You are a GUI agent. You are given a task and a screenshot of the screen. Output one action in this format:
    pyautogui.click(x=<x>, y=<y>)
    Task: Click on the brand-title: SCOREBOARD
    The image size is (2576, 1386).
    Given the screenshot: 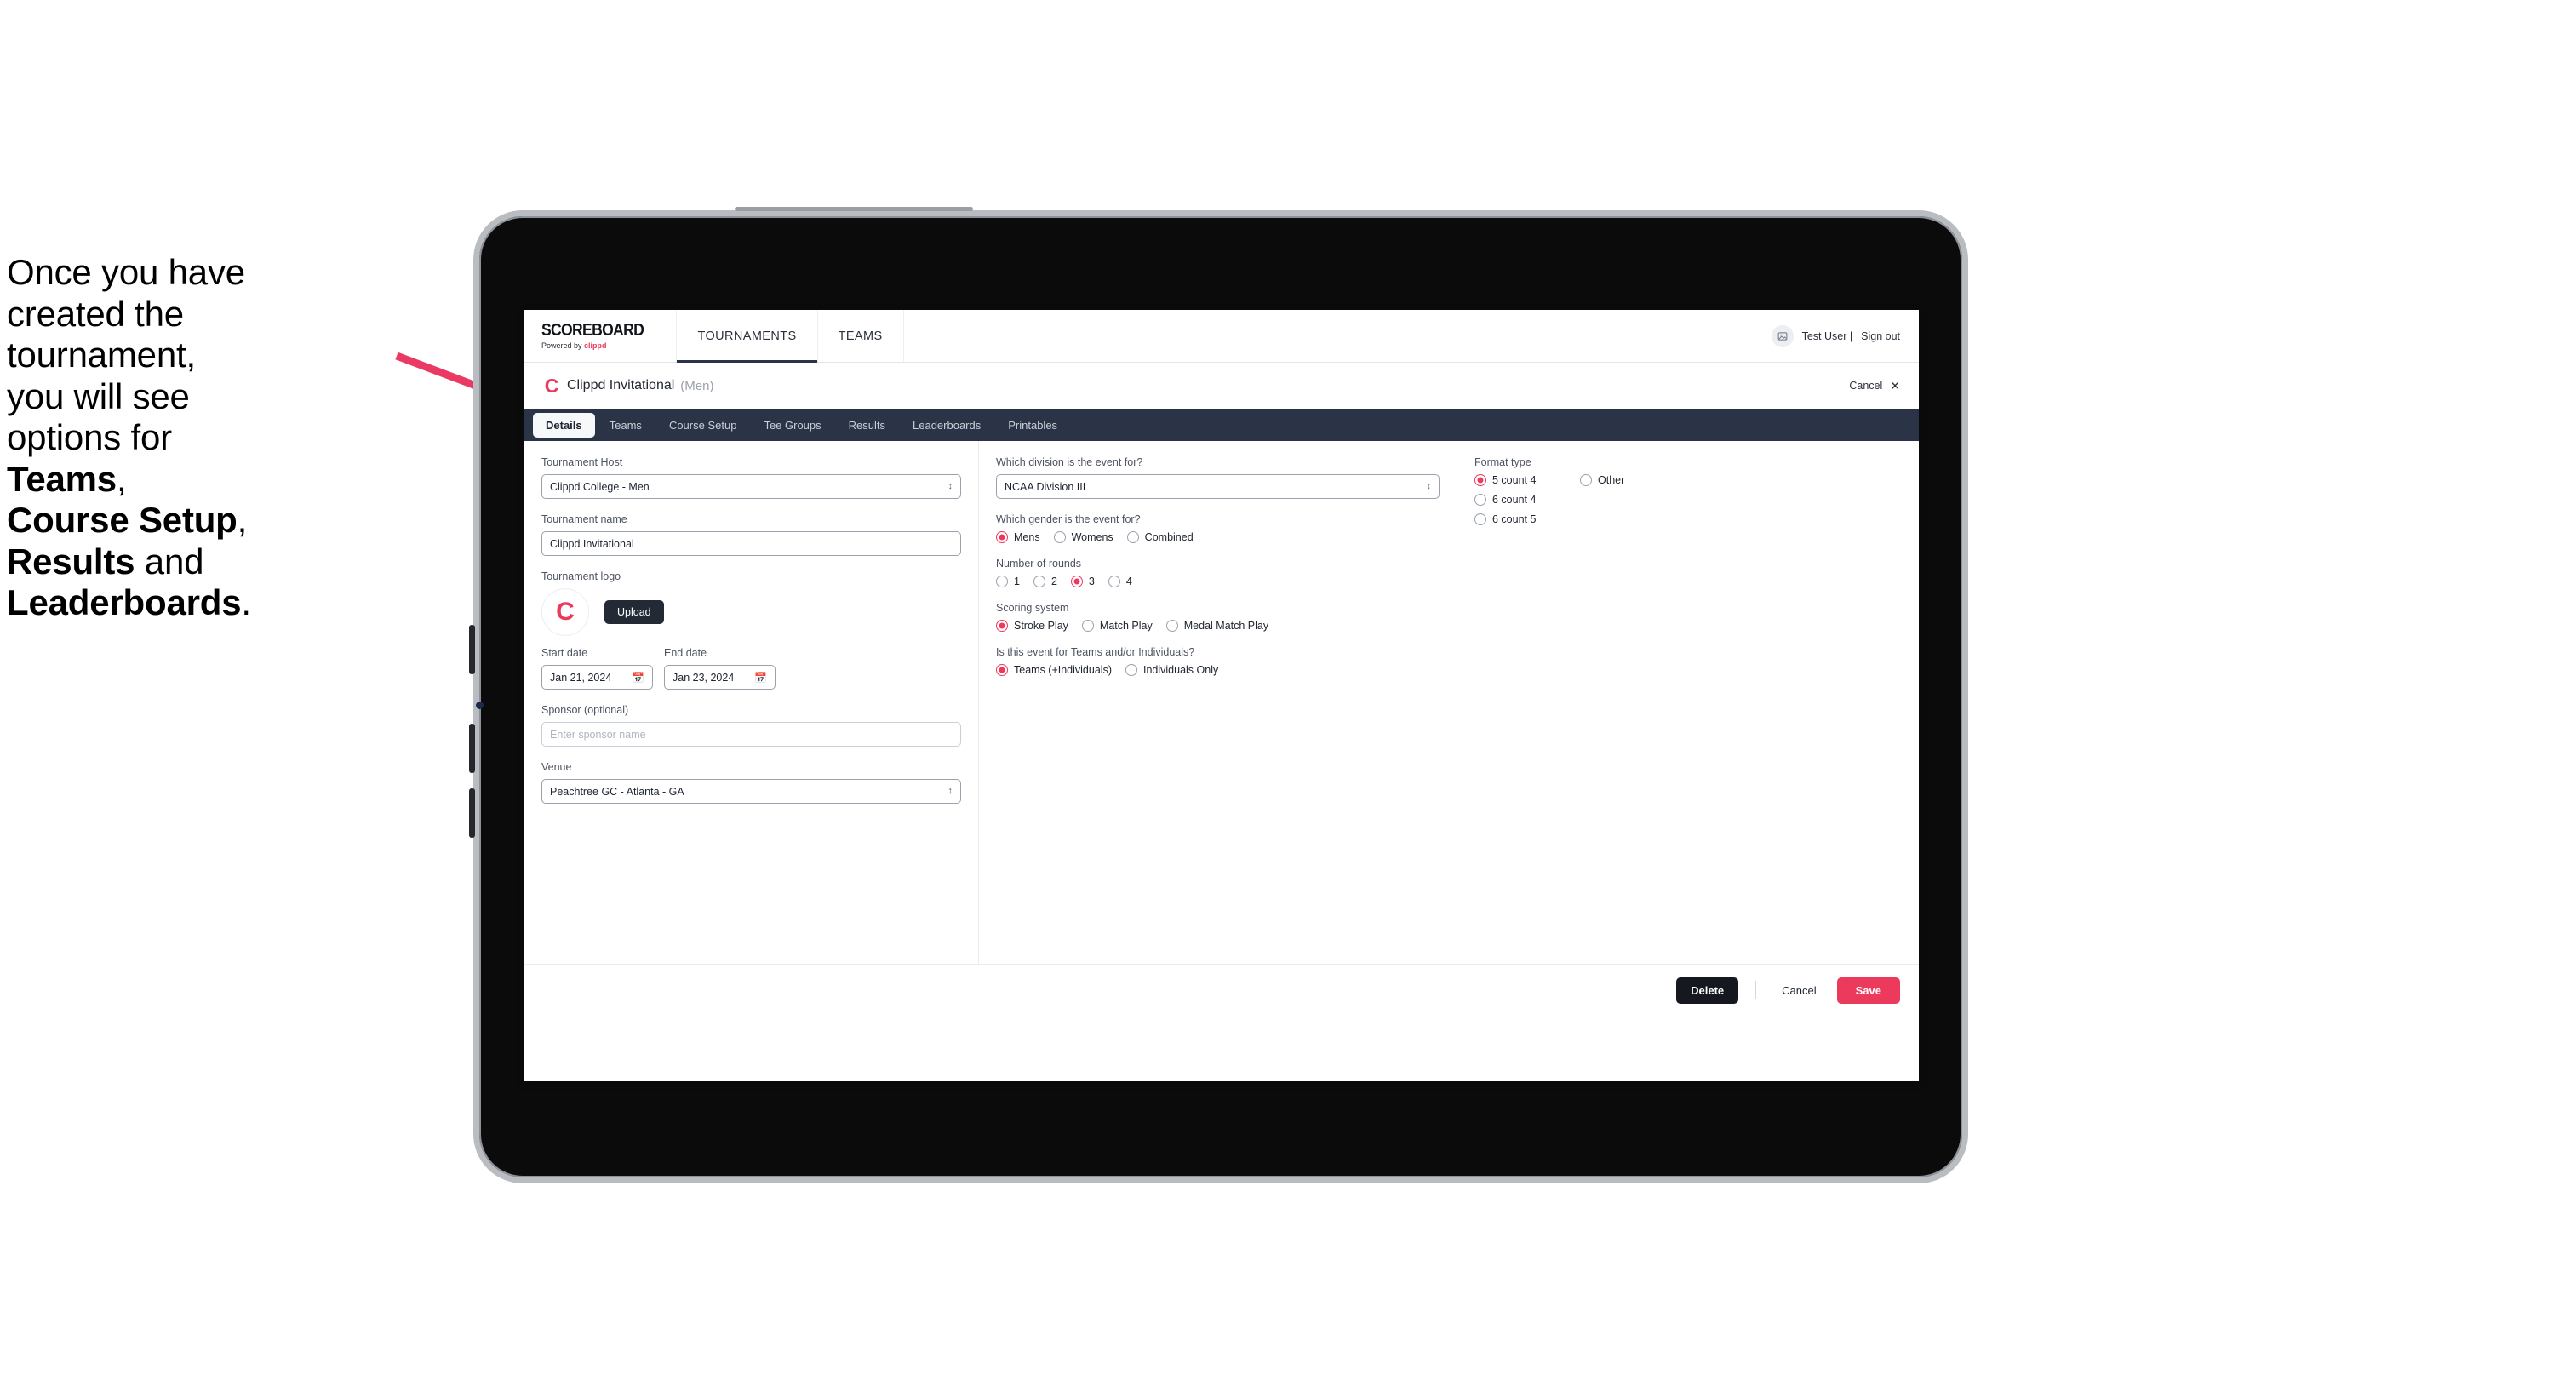 What is the action you would take?
    pyautogui.click(x=592, y=330)
    